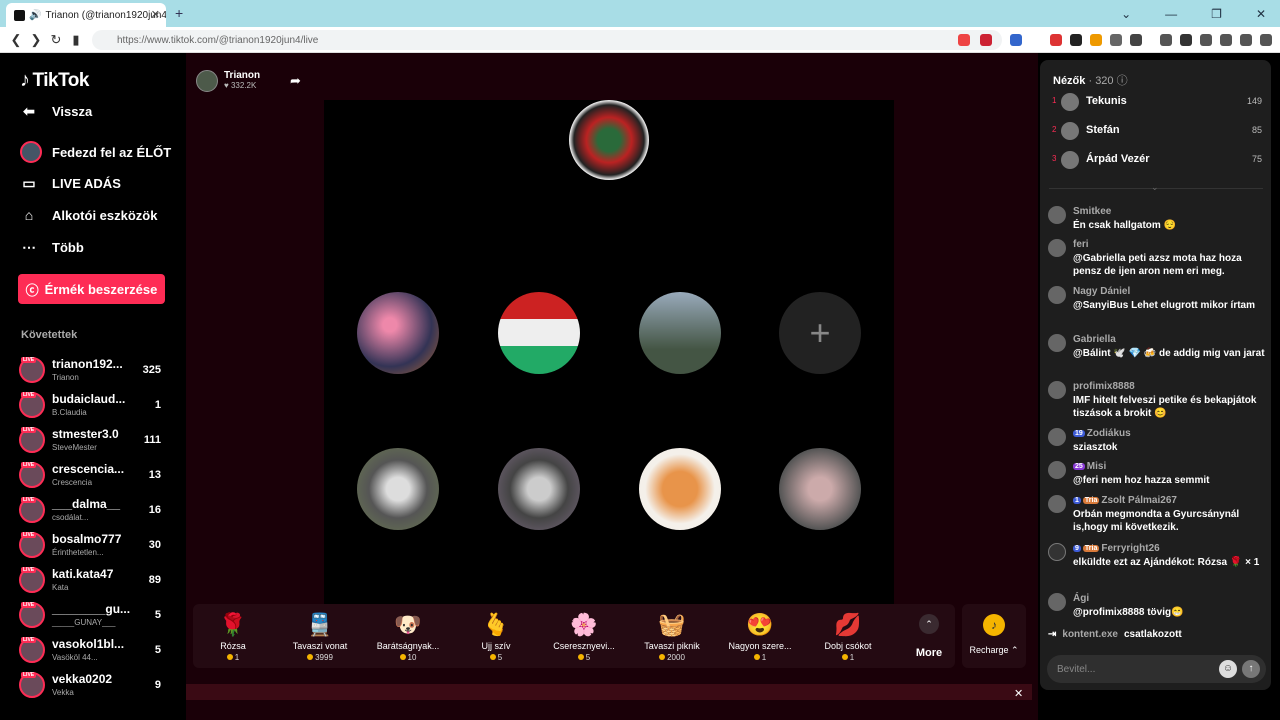  What do you see at coordinates (36, 40) in the screenshot?
I see `forward-icon: ❯` at bounding box center [36, 40].